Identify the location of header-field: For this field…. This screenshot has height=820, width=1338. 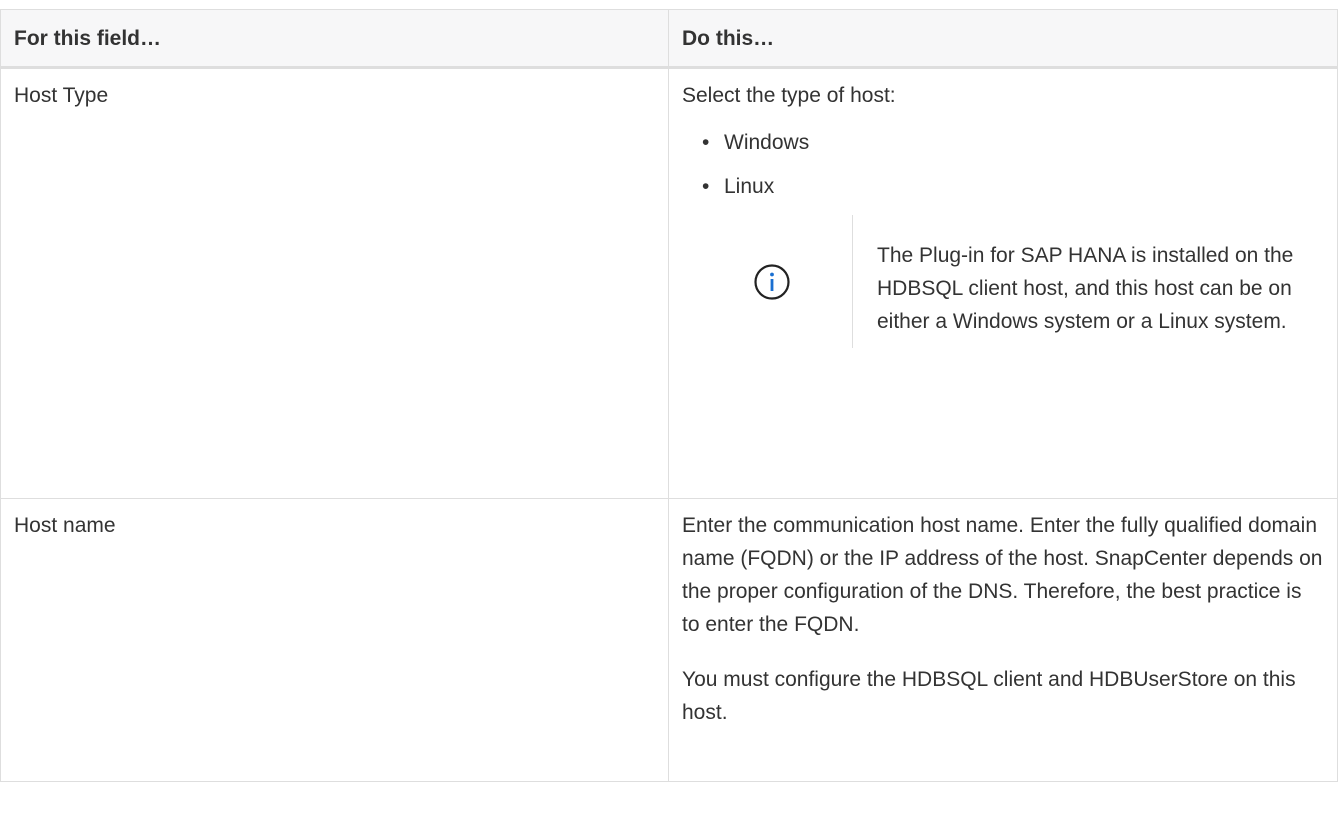
(334, 39).